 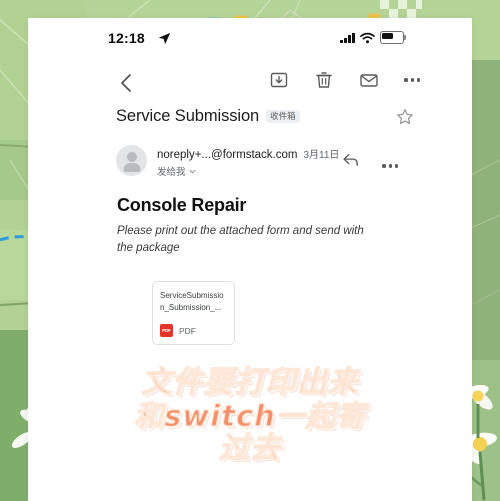 I want to click on sender-row: noreply+...@formstack.com 3月11日 发给我, so click(x=266, y=164).